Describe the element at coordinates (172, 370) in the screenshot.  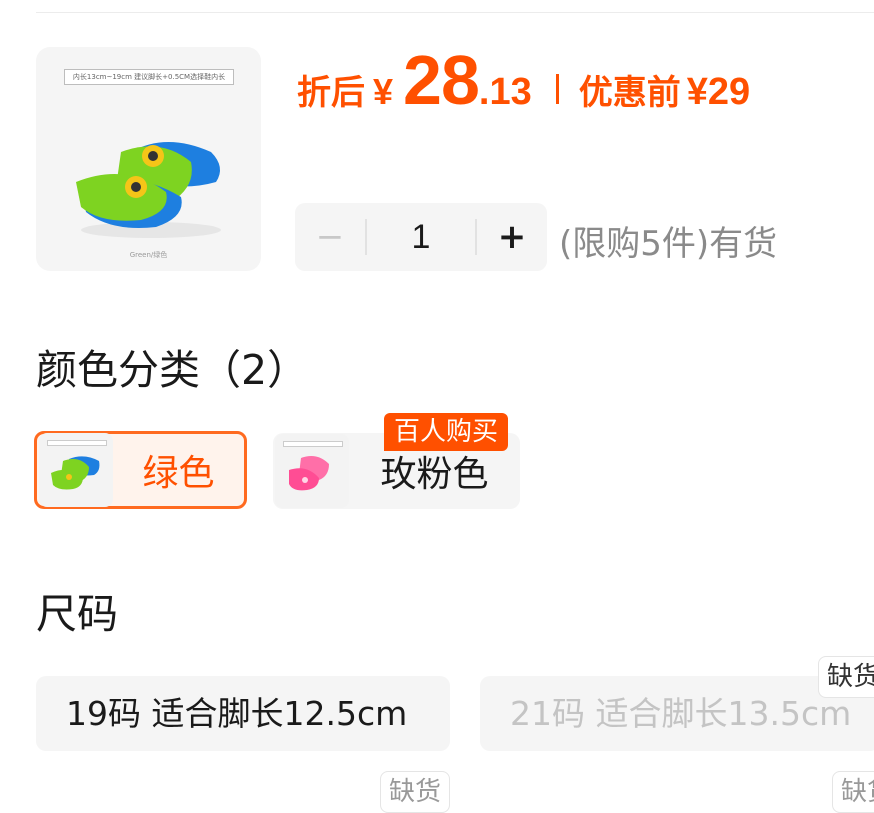
I see `color-section-title: 颜色分类（2）` at that location.